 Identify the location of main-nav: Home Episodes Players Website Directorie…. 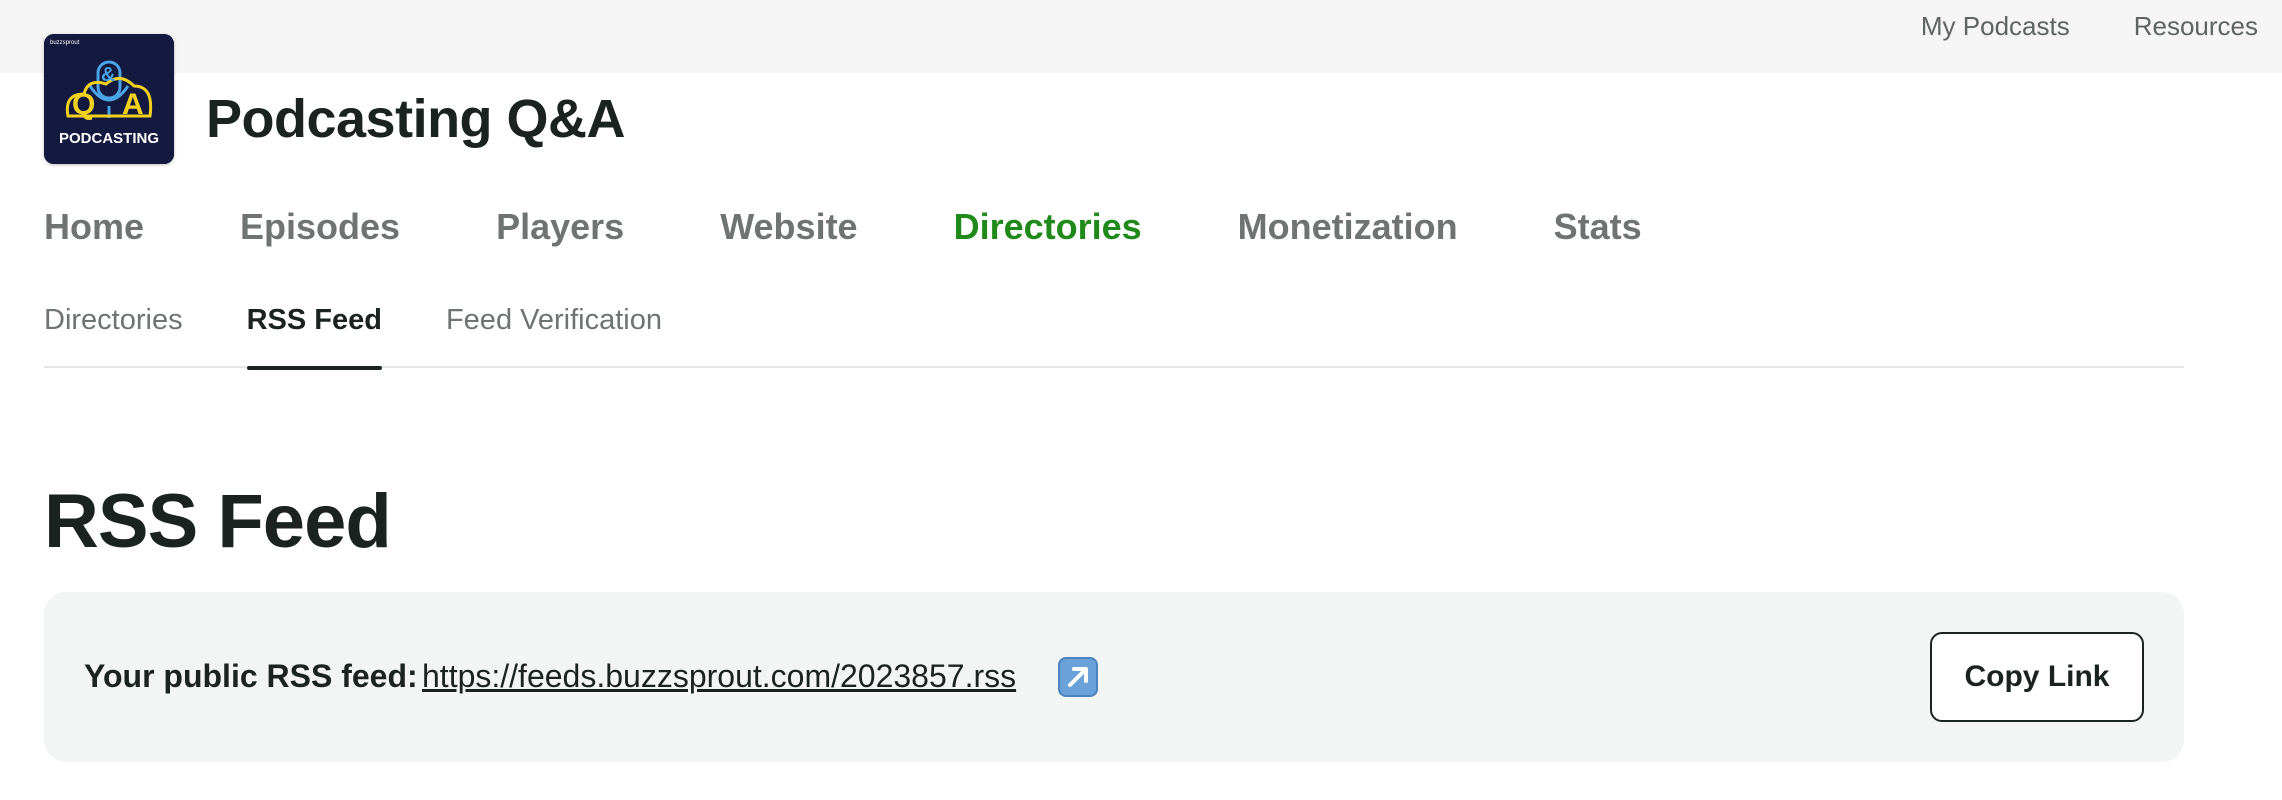
(843, 227).